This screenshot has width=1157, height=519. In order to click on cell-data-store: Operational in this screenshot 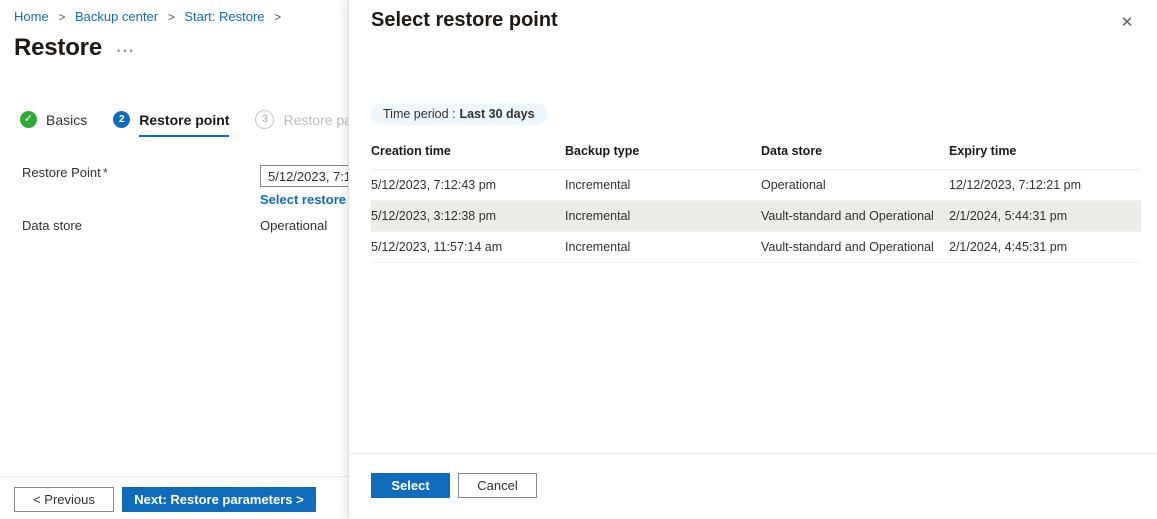, I will do `click(855, 185)`.